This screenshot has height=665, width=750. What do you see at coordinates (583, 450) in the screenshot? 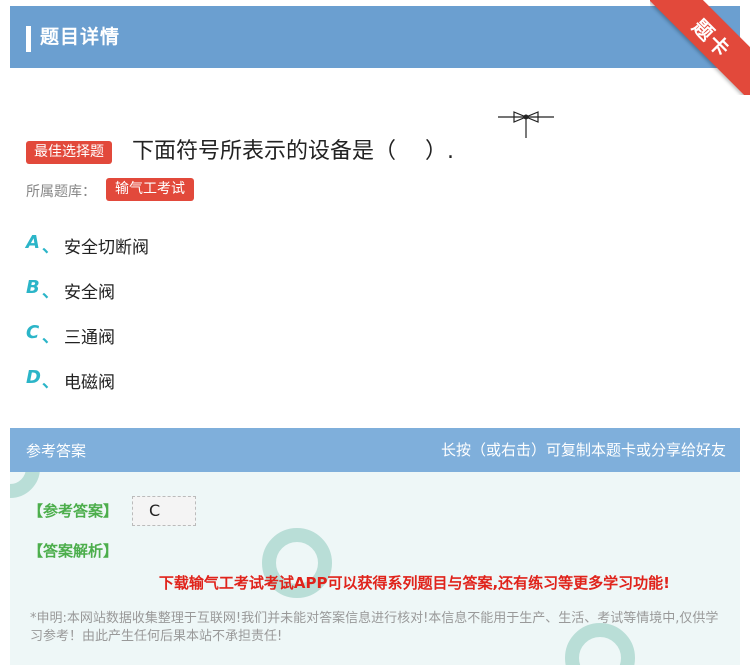
I see `share-hint: 长按（或右击）可复制本题卡或分享给好友` at bounding box center [583, 450].